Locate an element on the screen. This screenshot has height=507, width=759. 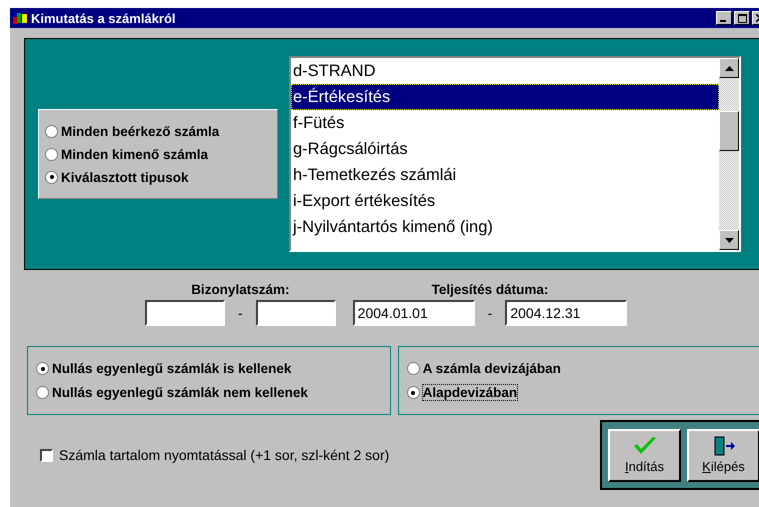
door-arrow-icon is located at coordinates (724, 446).